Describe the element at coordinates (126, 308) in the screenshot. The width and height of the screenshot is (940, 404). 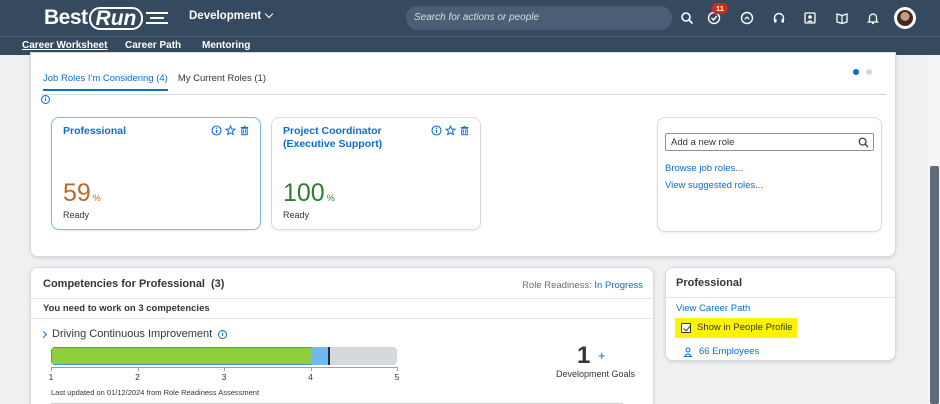
I see `competency-summary: You need to work on 3 competencies` at that location.